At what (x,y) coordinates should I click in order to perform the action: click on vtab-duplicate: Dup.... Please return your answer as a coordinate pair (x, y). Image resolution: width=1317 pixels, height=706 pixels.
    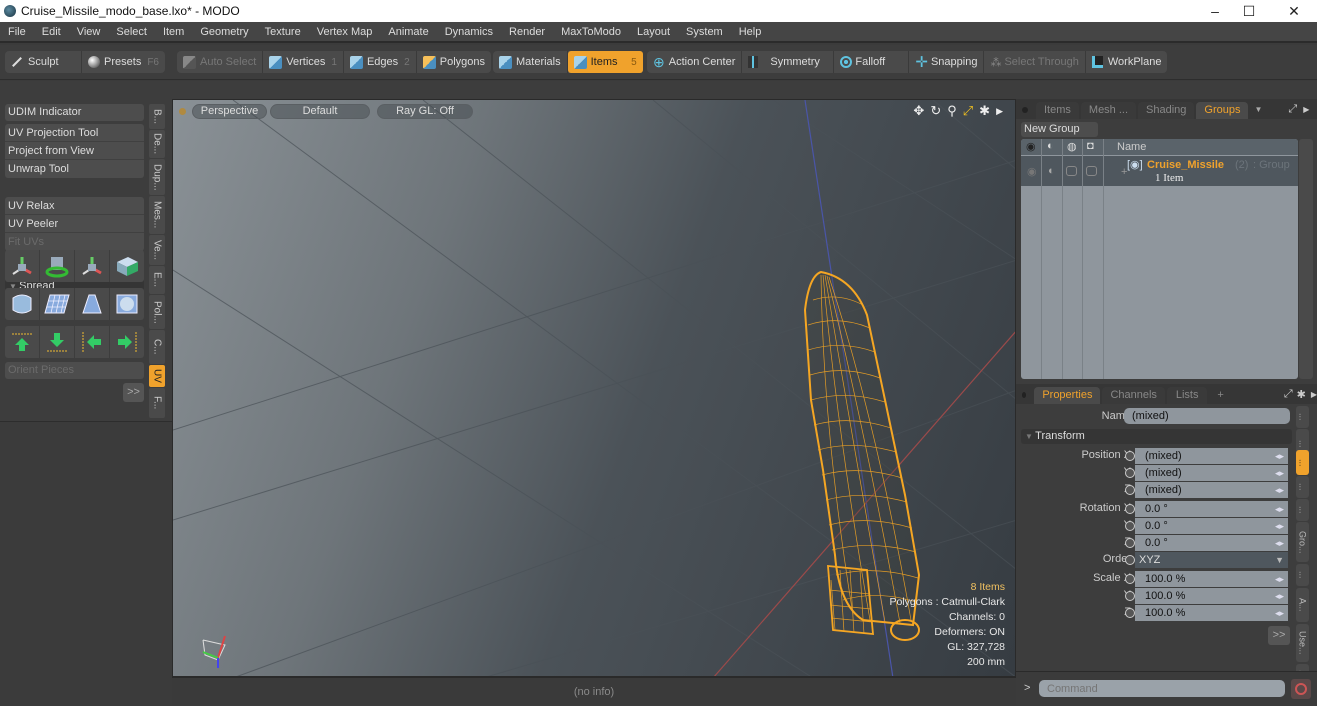
    Looking at the image, I should click on (157, 177).